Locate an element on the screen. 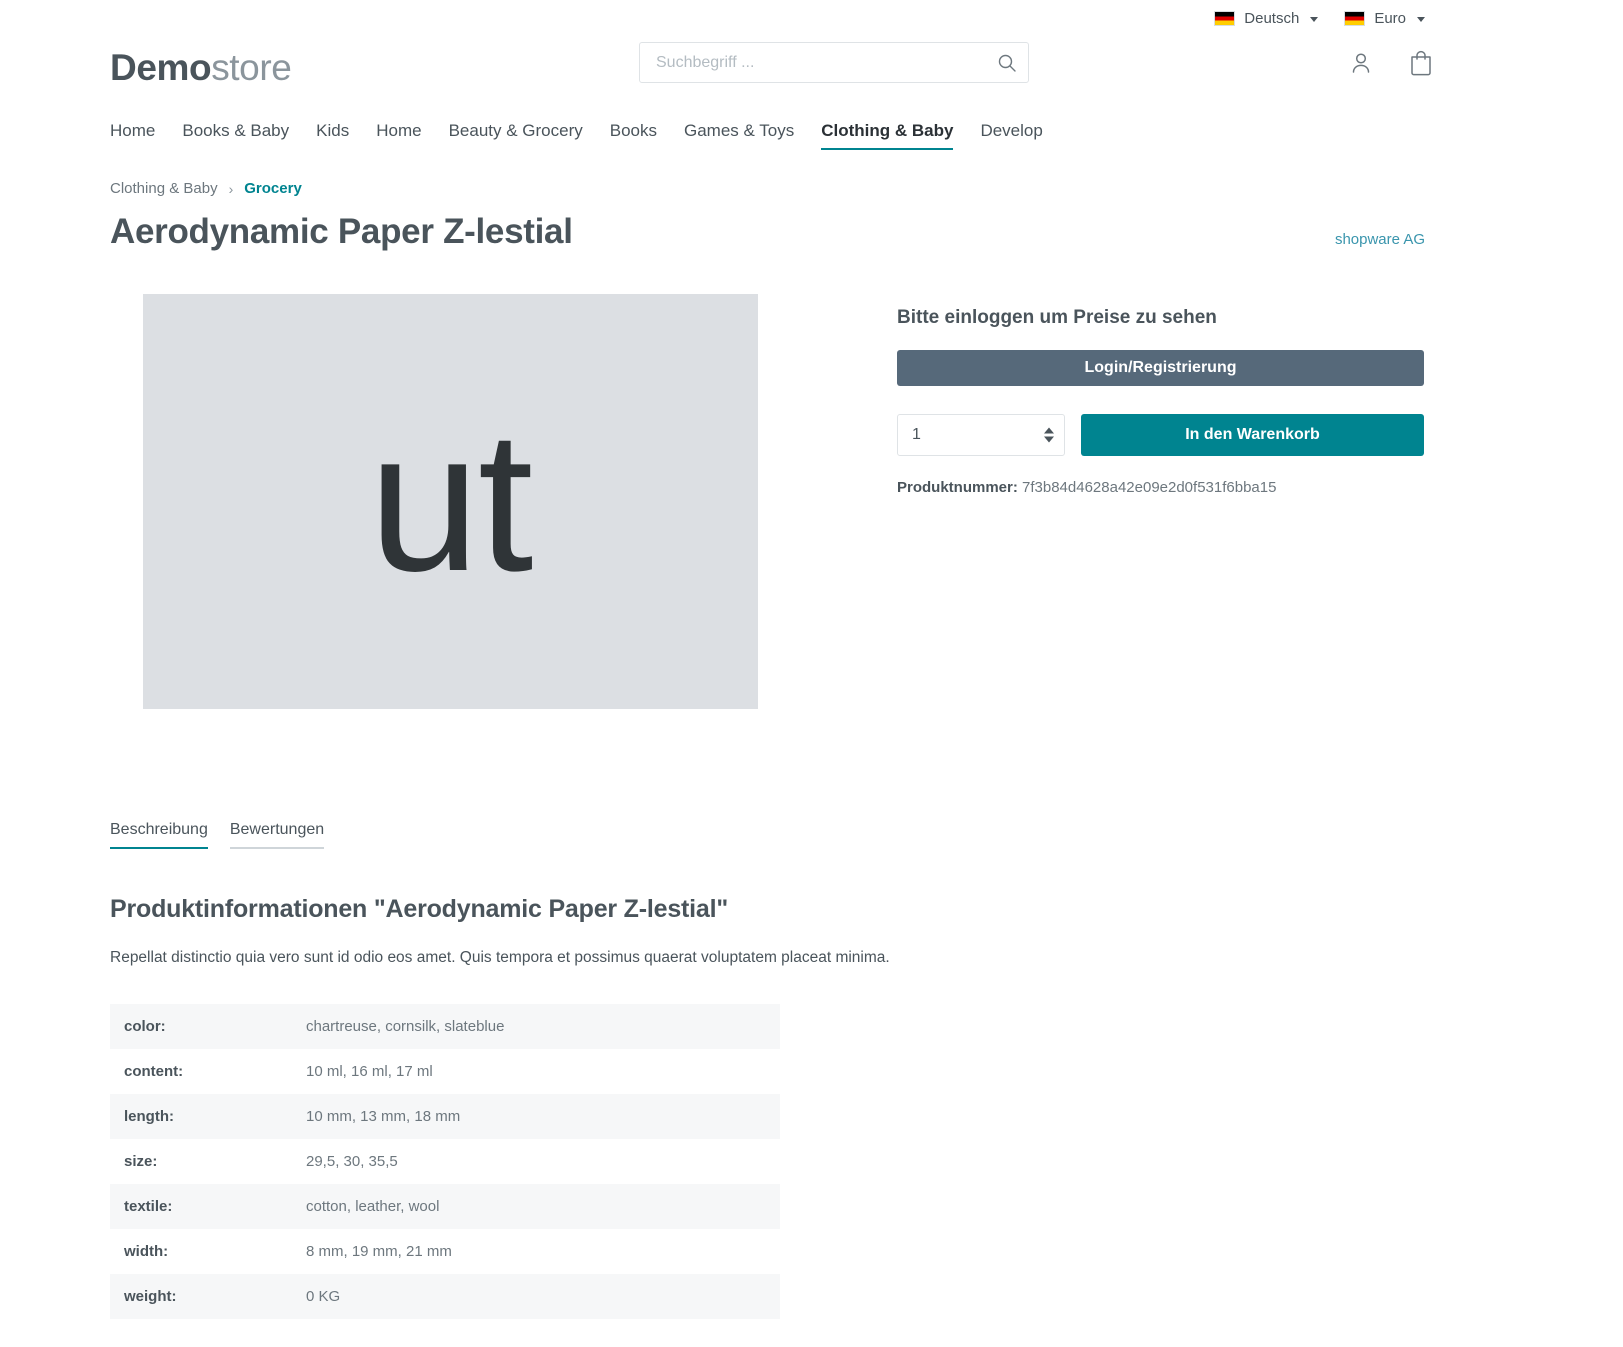  nav-item-books: Books is located at coordinates (646, 135).